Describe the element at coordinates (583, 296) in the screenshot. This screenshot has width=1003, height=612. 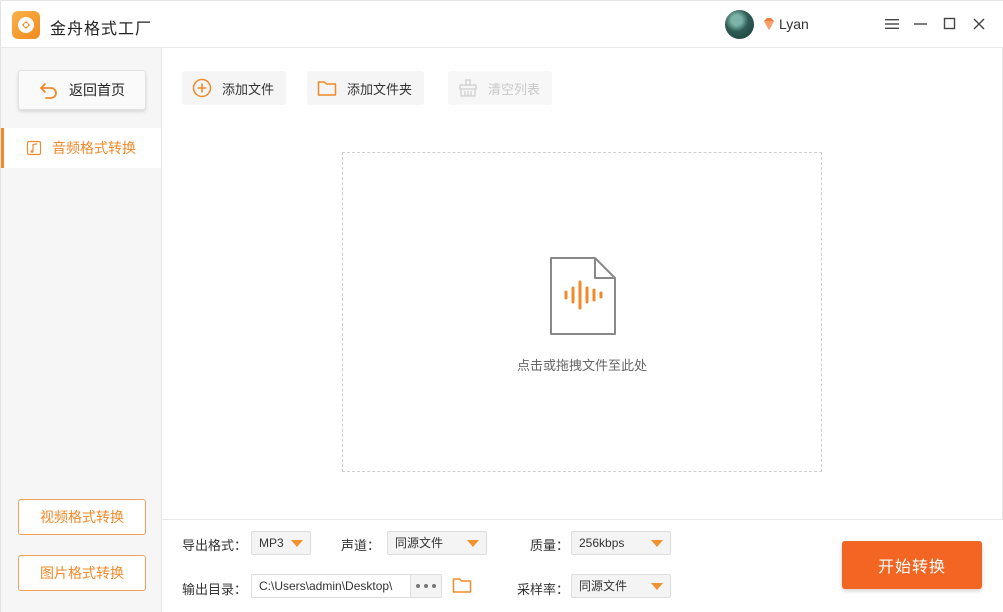
I see `audio-file-icon` at that location.